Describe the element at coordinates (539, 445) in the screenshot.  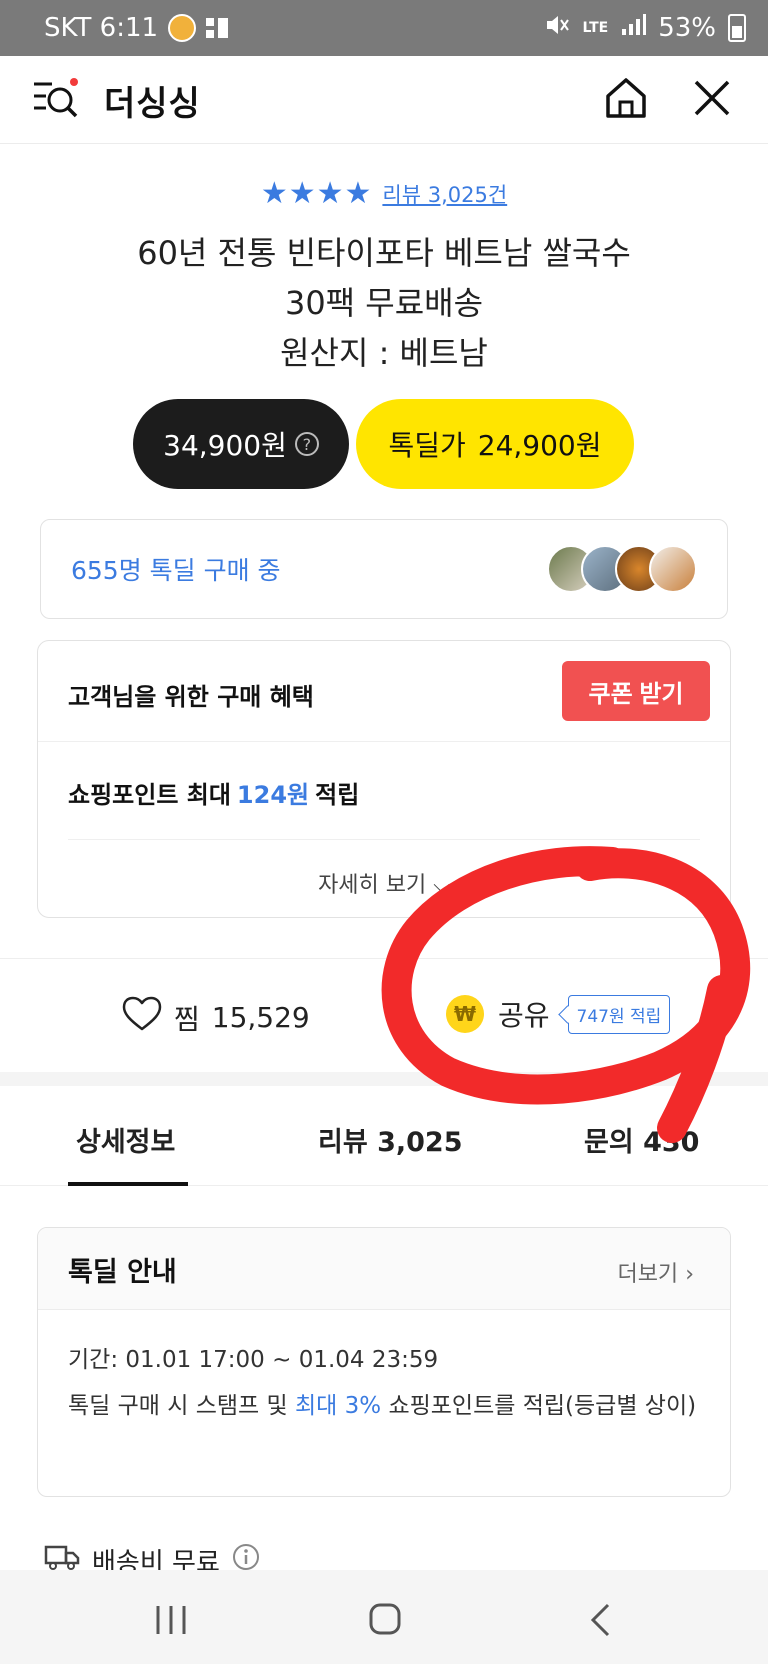
I see `deal-price: 24,900원` at that location.